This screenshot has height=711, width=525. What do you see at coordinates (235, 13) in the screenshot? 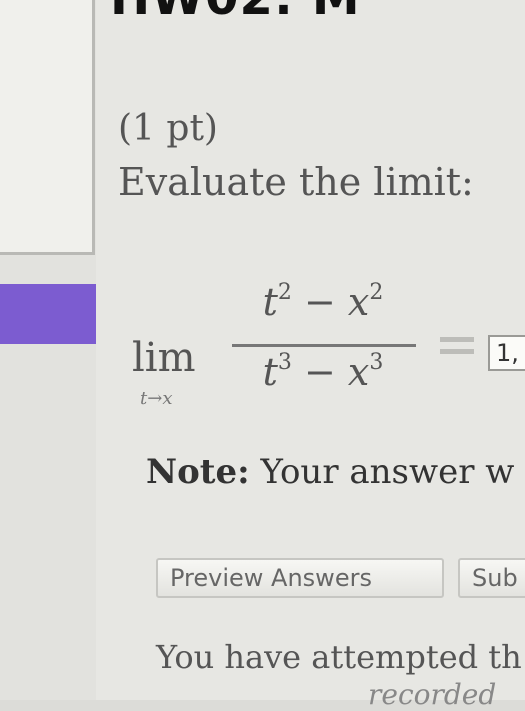
I see `page-title: HW02: M` at bounding box center [235, 13].